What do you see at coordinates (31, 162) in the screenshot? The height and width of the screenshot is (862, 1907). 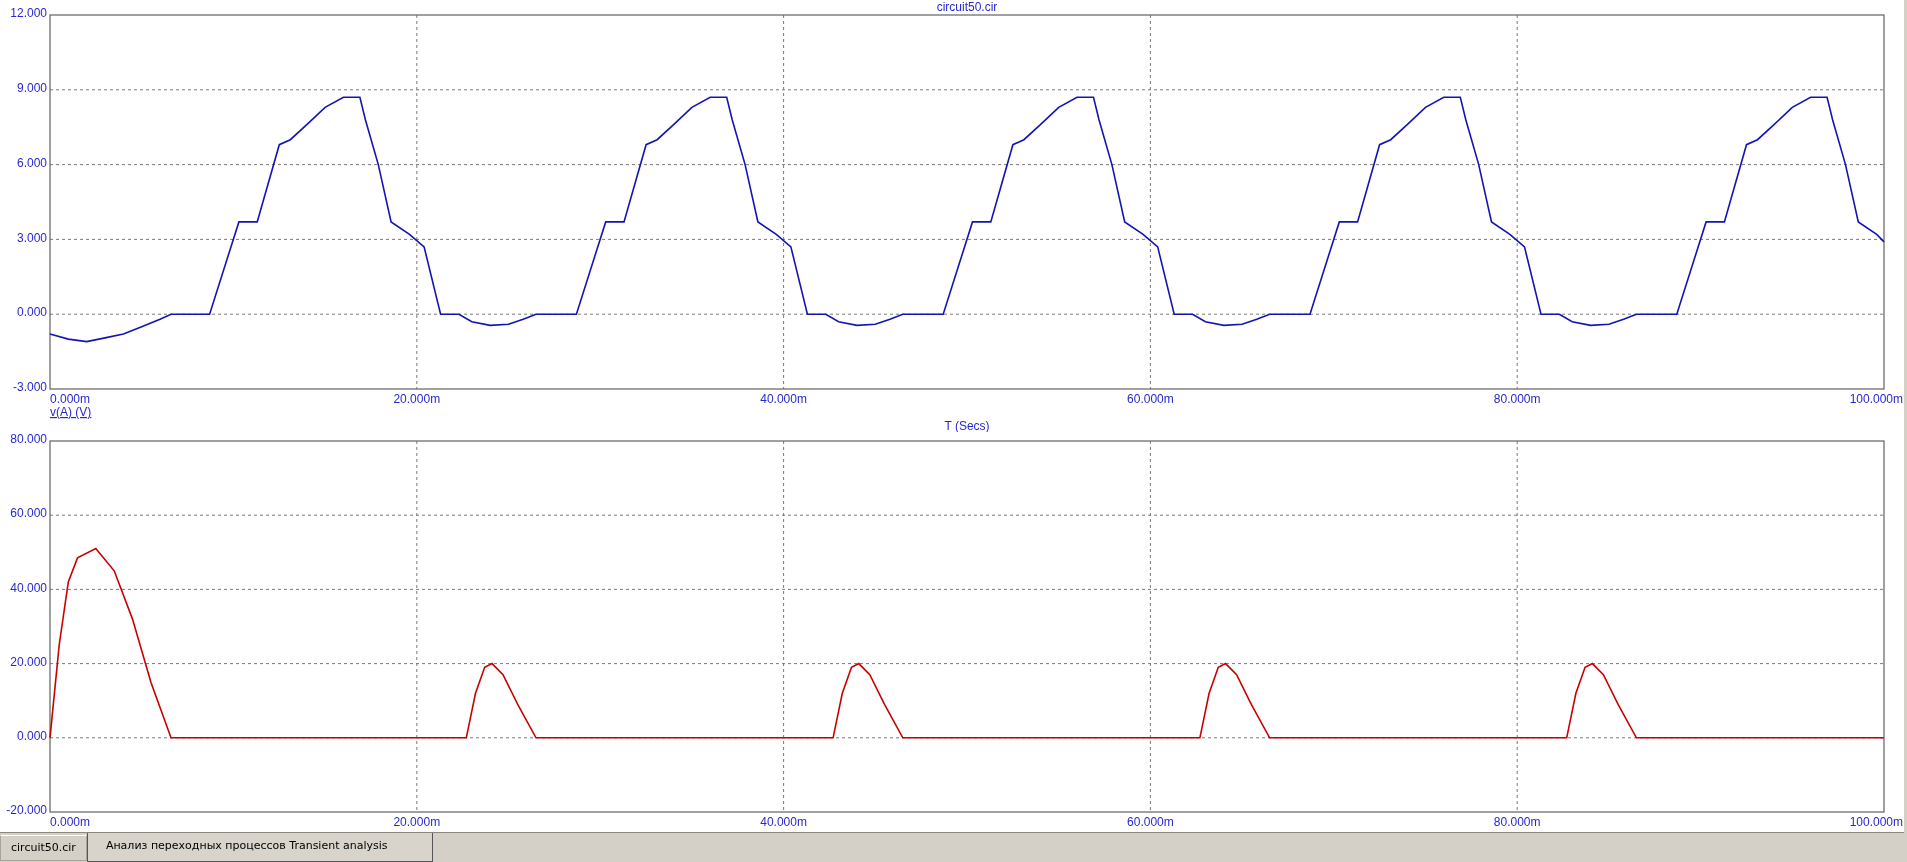 I see `y-tick-label: 6.000` at bounding box center [31, 162].